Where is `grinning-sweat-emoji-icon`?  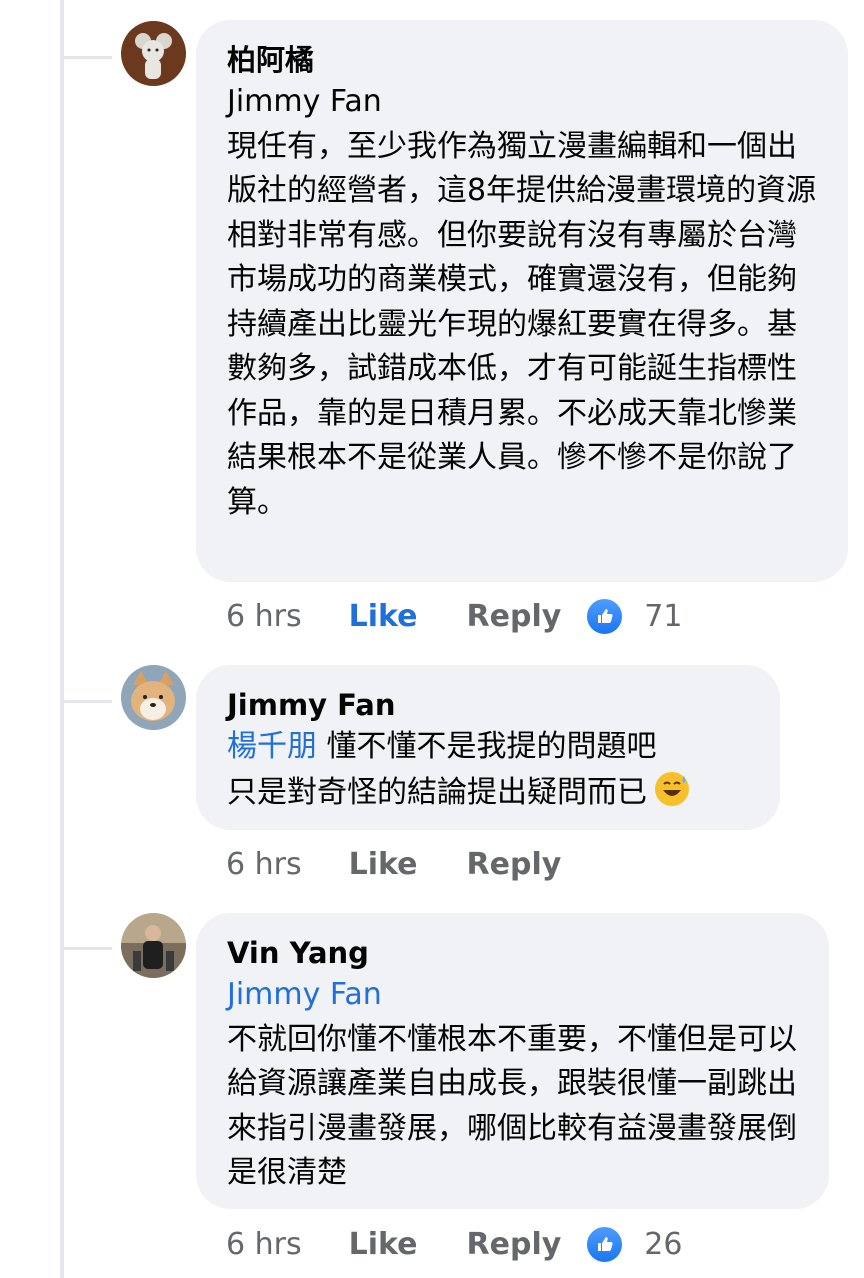 grinning-sweat-emoji-icon is located at coordinates (672, 789).